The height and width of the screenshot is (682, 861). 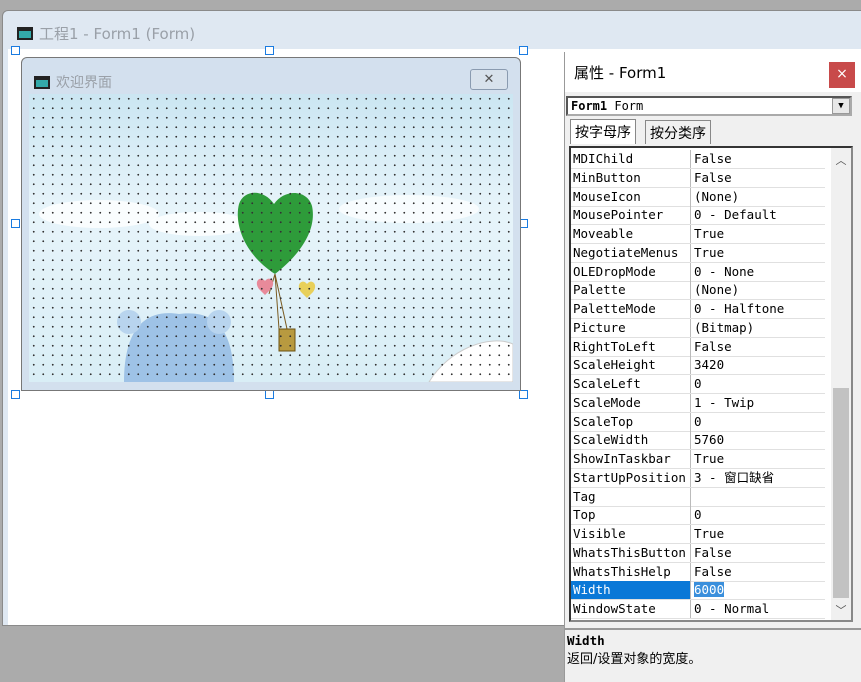 I want to click on property-row: Palette (None), so click(x=698, y=291).